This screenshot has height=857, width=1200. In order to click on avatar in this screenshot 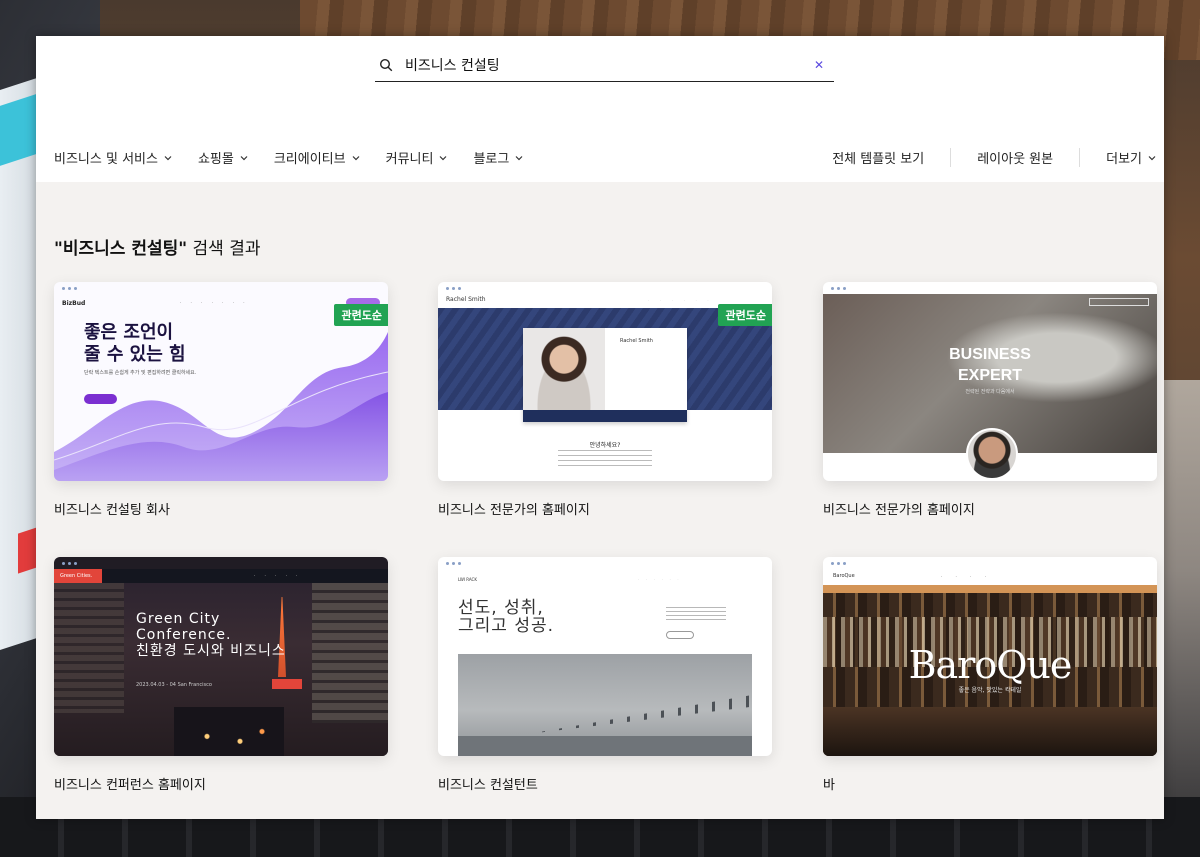, I will do `click(992, 454)`.